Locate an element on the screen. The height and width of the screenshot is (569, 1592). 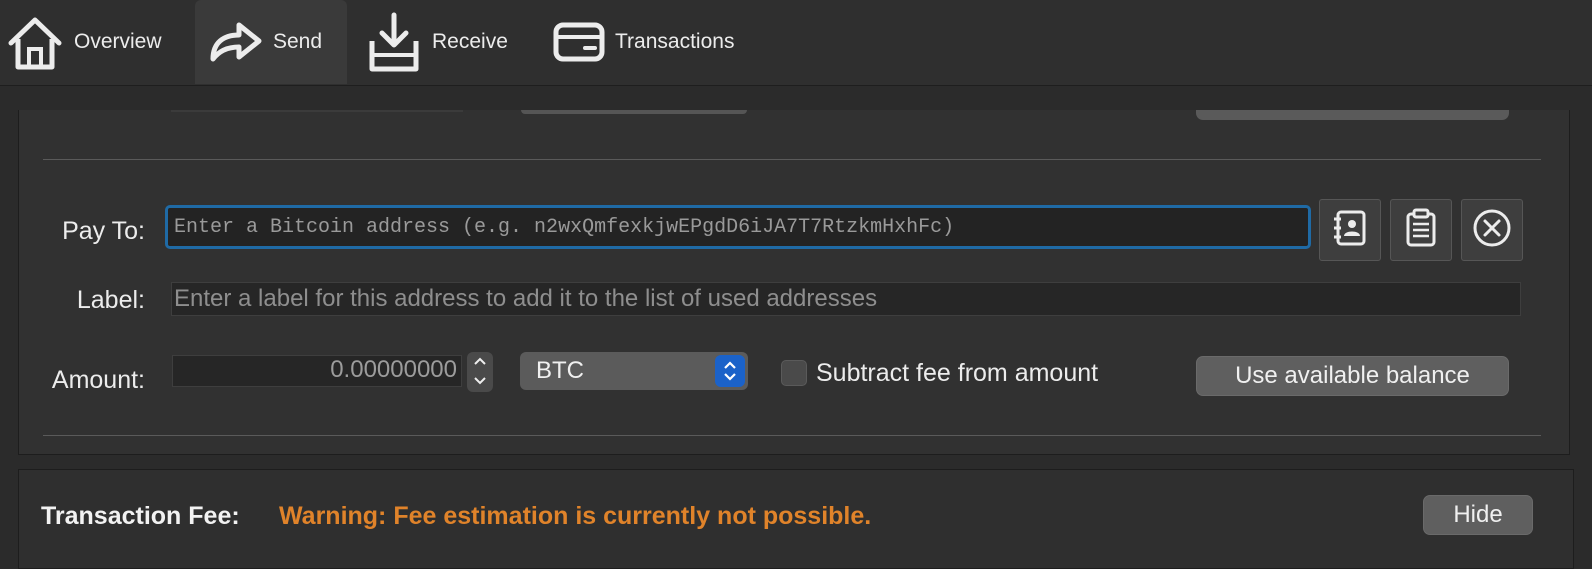
tab-overview: Overview is located at coordinates (91, 42).